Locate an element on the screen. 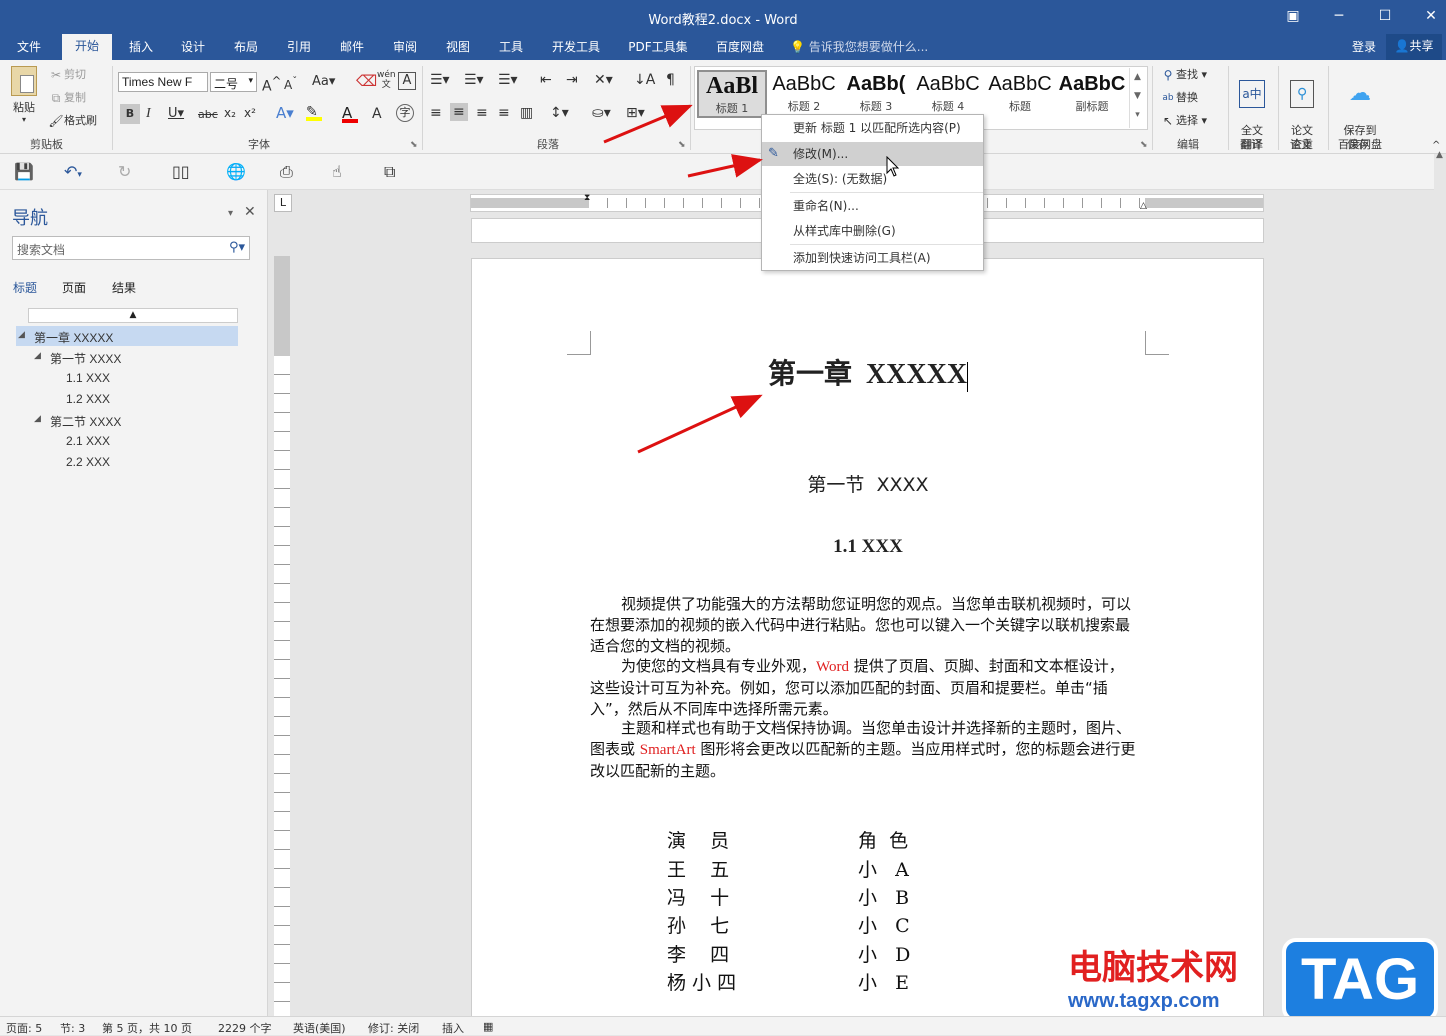 The width and height of the screenshot is (1446, 1036). decrease-indent-icon: ⇤ is located at coordinates (546, 80).